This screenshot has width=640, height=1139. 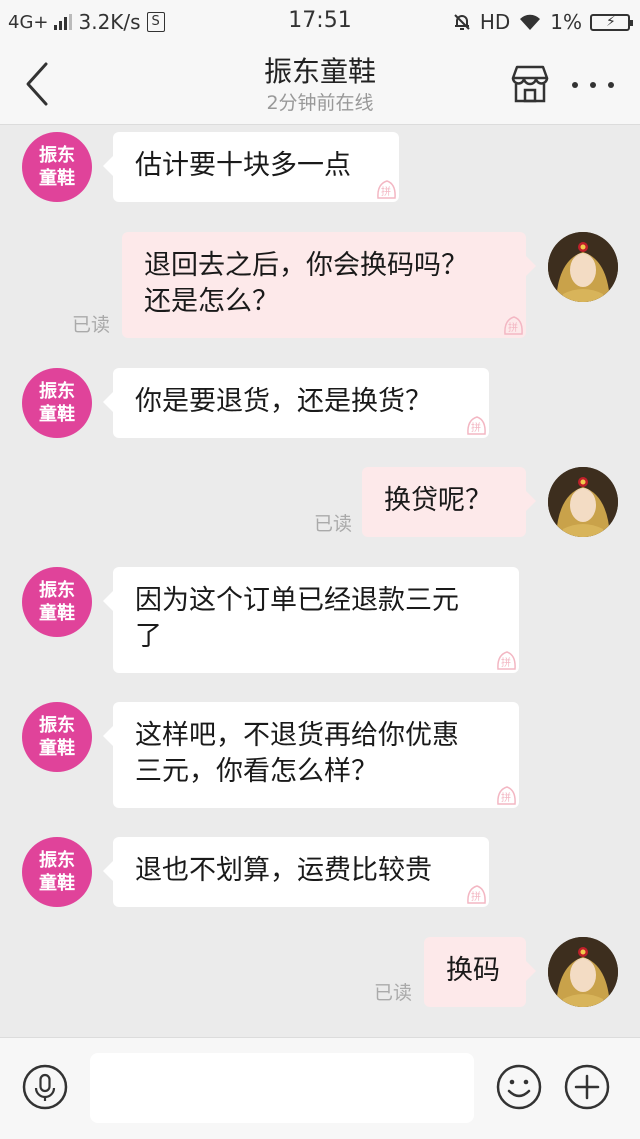 I want to click on hd-label: HD, so click(x=495, y=22).